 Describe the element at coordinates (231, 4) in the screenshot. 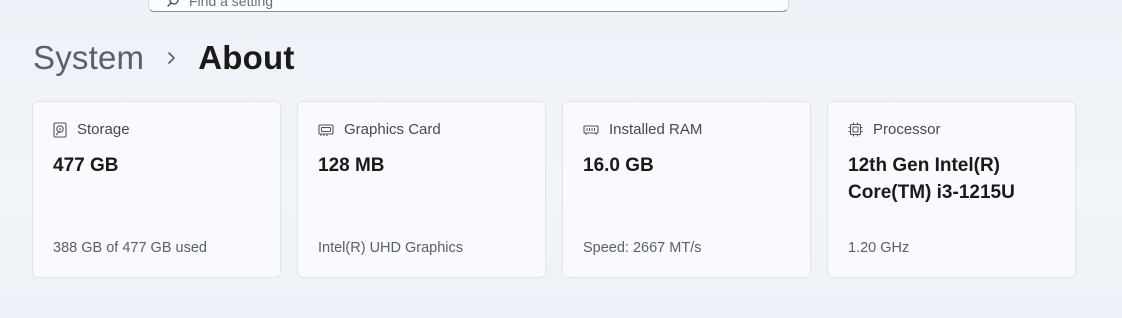

I see `search-placeholder: Find a setting` at that location.